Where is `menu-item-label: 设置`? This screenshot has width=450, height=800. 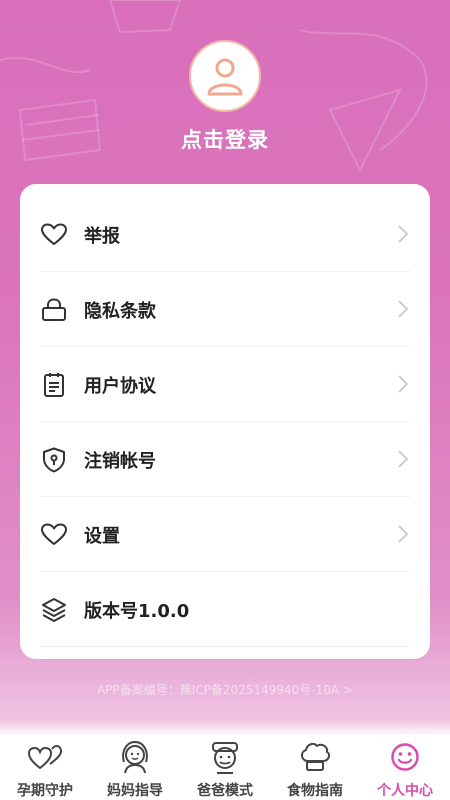
menu-item-label: 设置 is located at coordinates (102, 536).